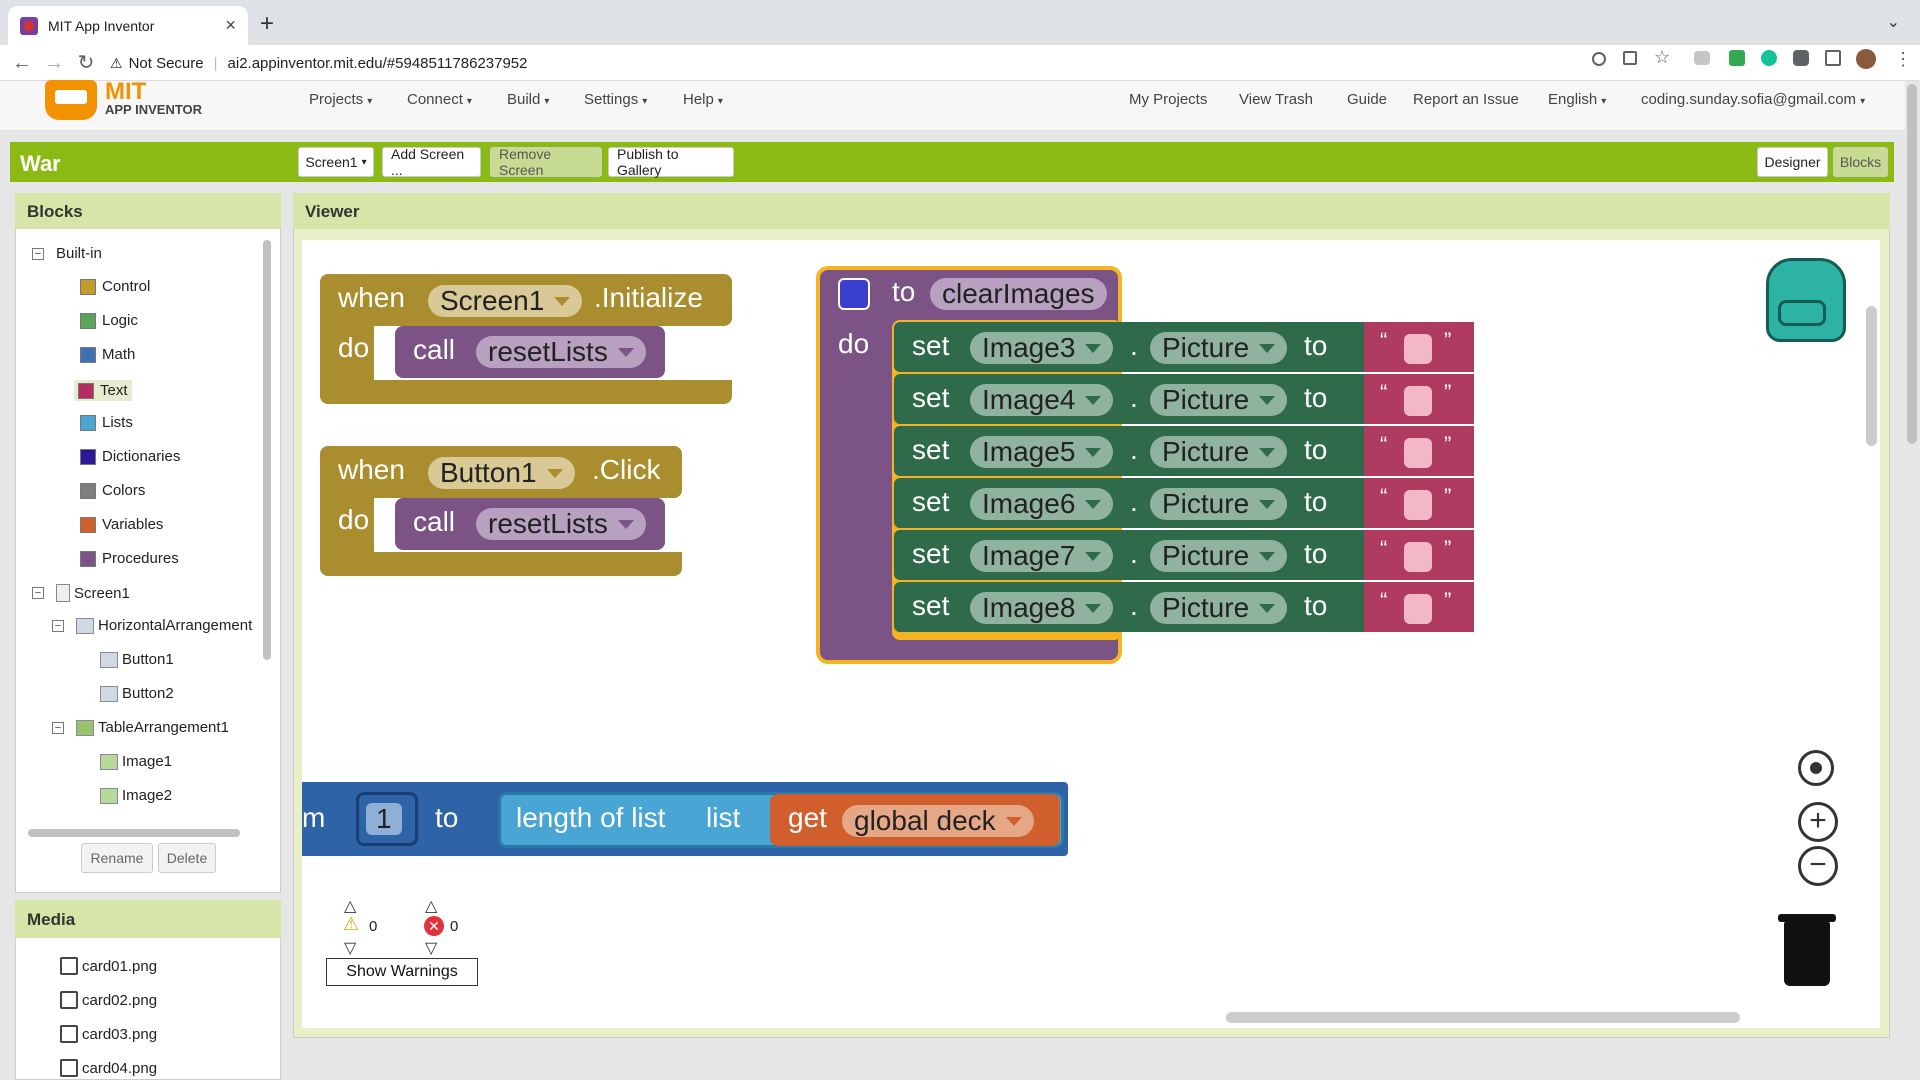 Image resolution: width=1920 pixels, height=1080 pixels. Describe the element at coordinates (1042, 400) in the screenshot. I see `component-dropdown: Image4` at that location.